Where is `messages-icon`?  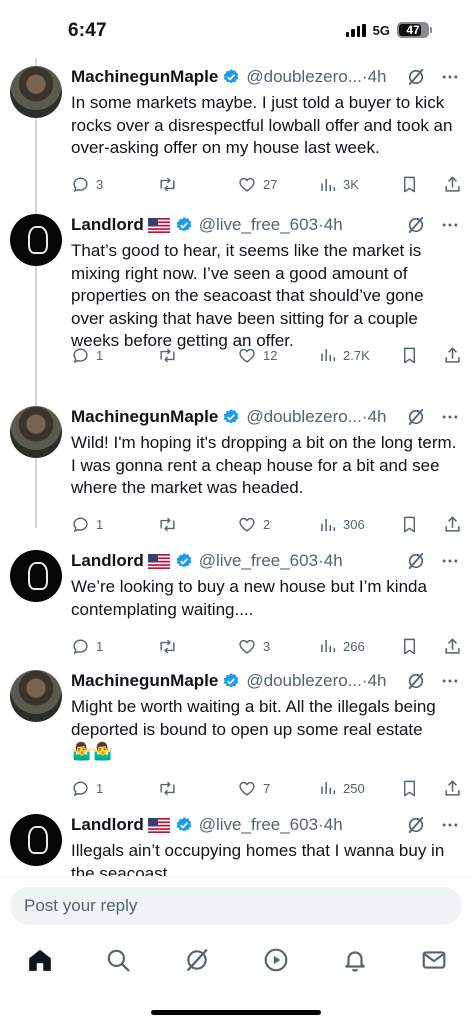
messages-icon is located at coordinates (434, 960).